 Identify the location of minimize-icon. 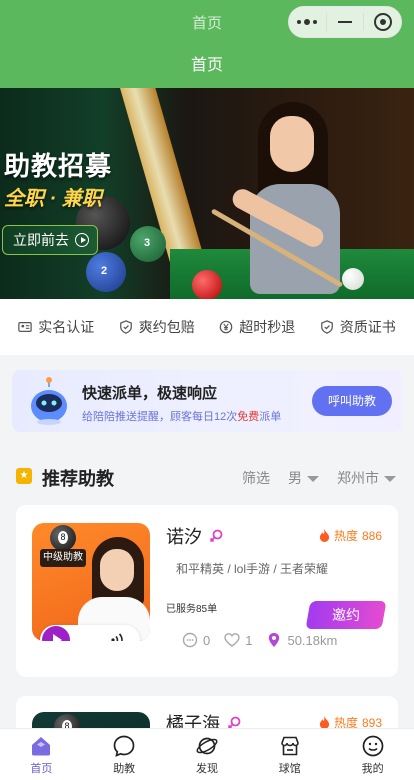
(345, 22).